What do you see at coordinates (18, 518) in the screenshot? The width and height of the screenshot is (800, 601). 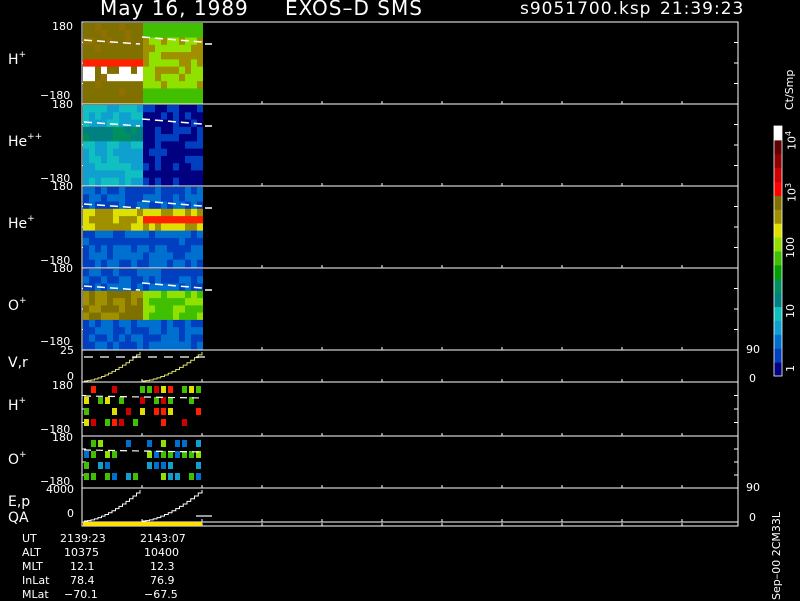 I see `label-qa: QA` at bounding box center [18, 518].